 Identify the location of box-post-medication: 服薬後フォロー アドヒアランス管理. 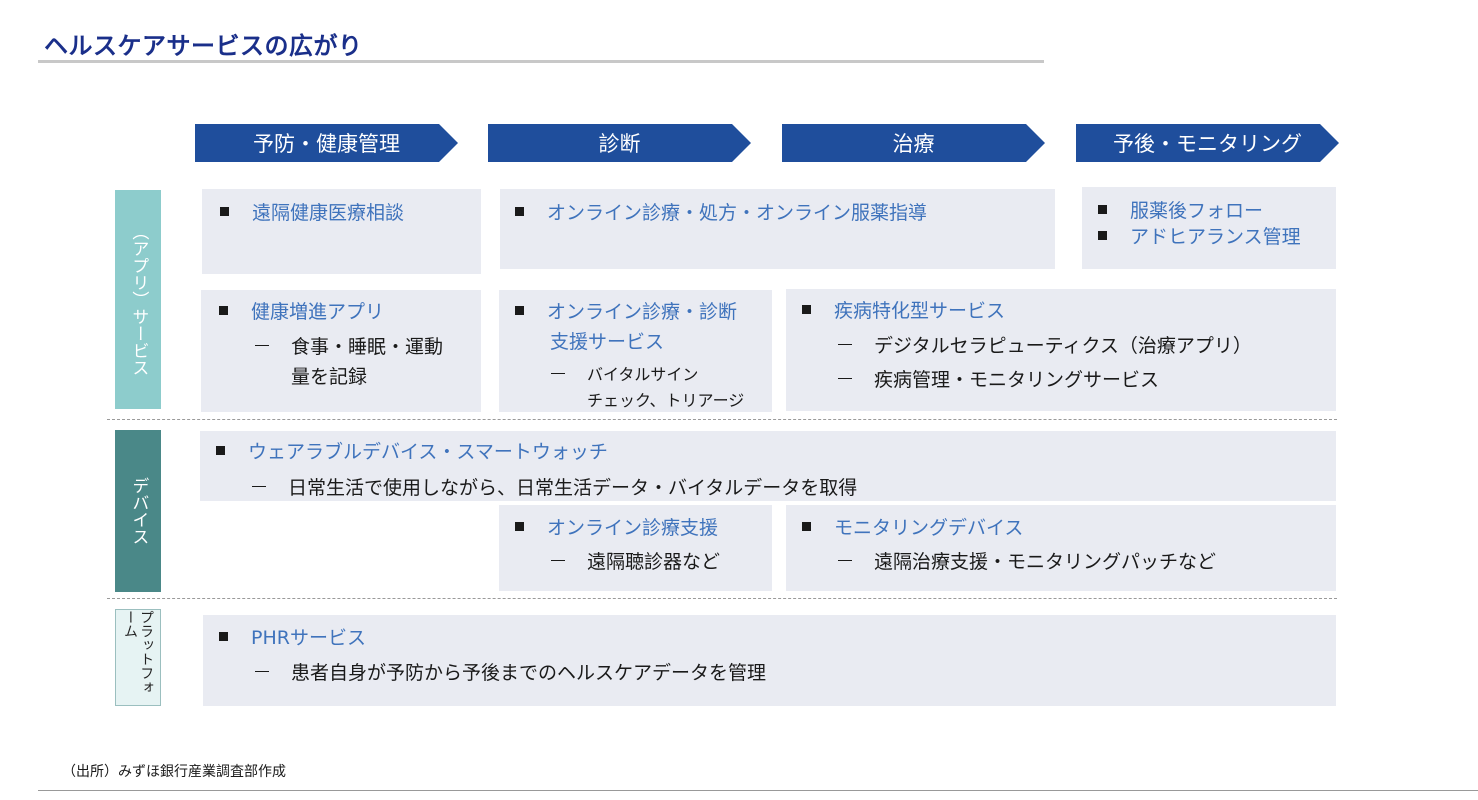
(1209, 228).